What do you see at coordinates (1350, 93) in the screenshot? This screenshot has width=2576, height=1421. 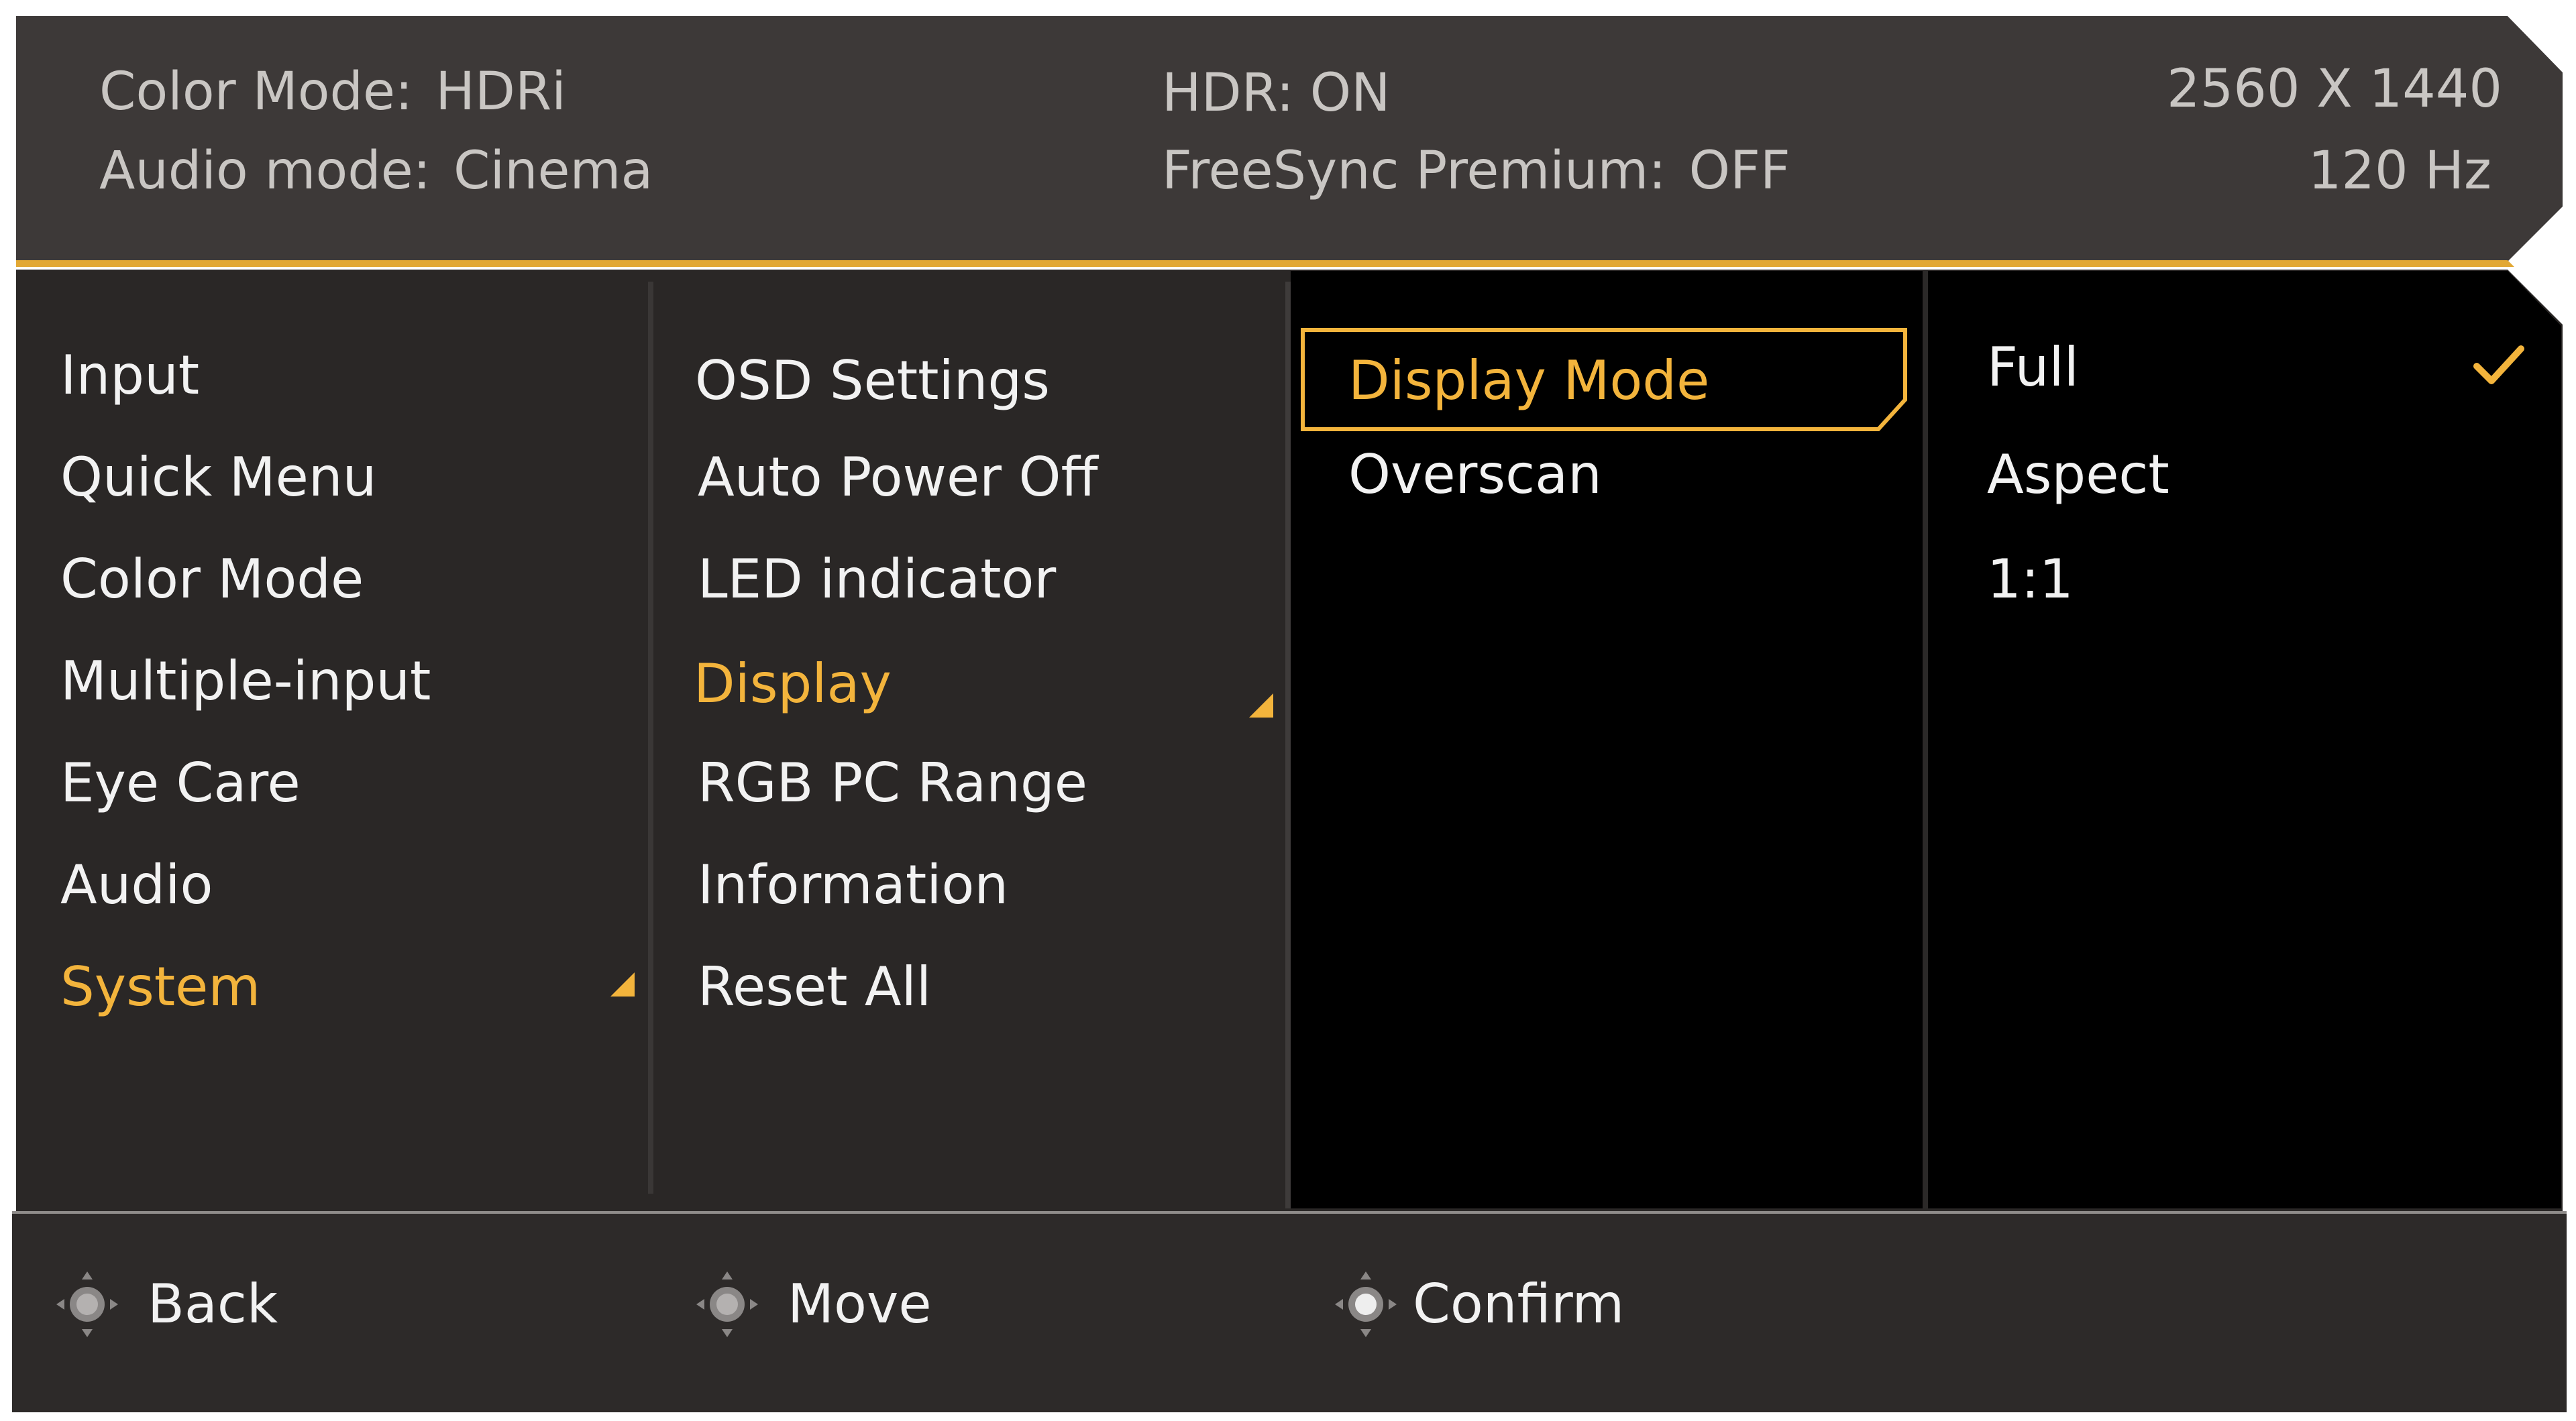 I see `hdr-value: ON` at bounding box center [1350, 93].